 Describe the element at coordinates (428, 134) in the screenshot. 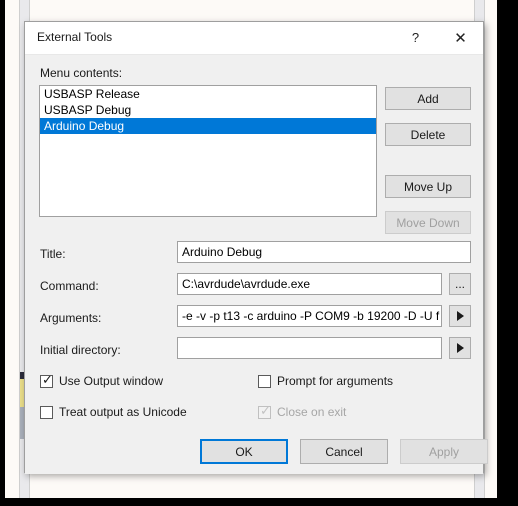

I see `delete-button: Delete` at that location.